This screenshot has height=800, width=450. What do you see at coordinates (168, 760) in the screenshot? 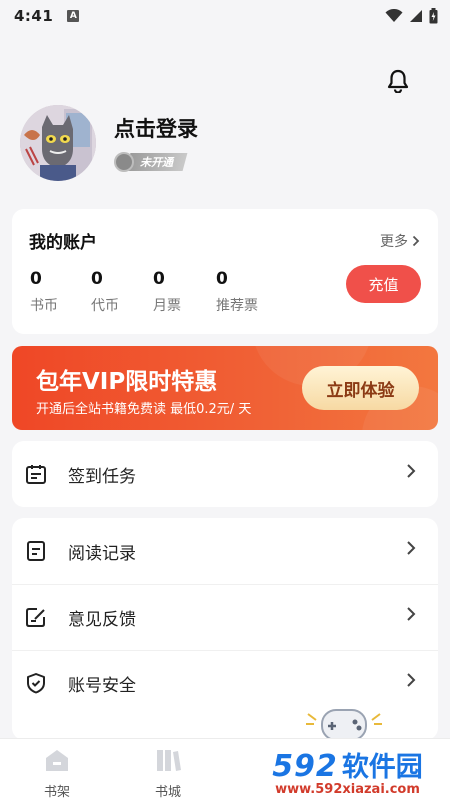
I see `bookstore-icon` at bounding box center [168, 760].